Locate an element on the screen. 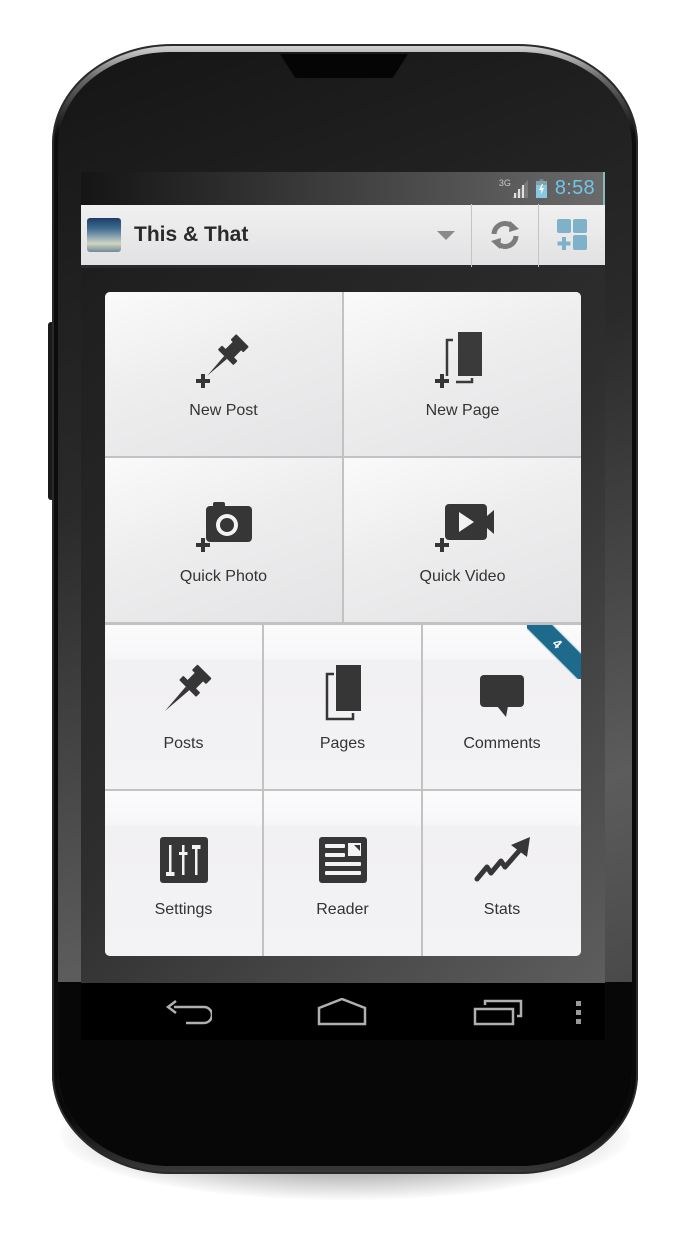  pages-icon is located at coordinates (343, 694).